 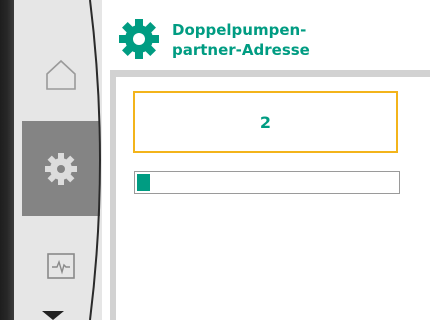 What do you see at coordinates (53, 315) in the screenshot?
I see `chevron-down-icon` at bounding box center [53, 315].